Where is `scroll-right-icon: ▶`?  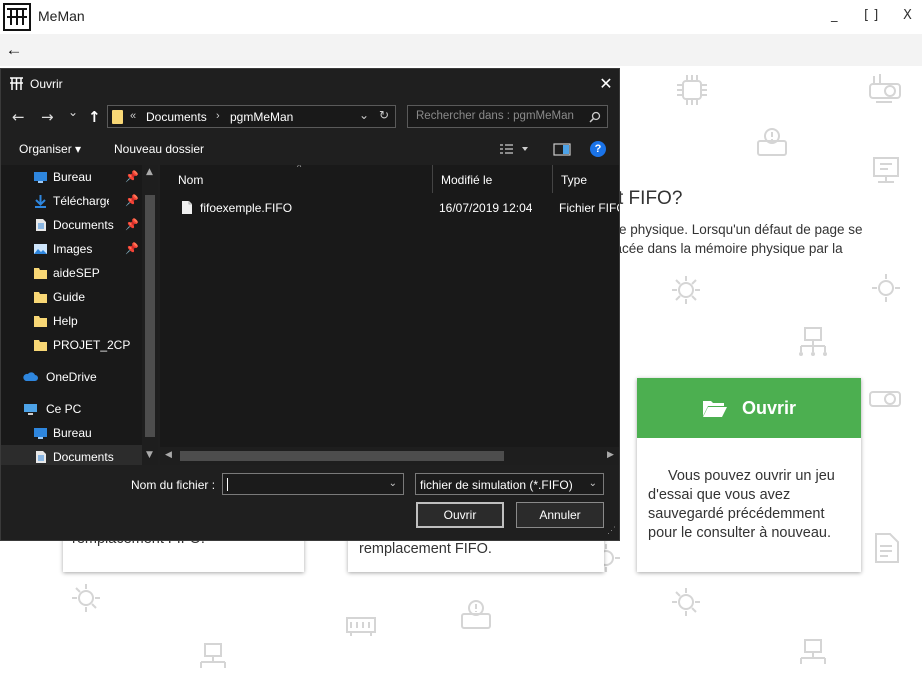 scroll-right-icon: ▶ is located at coordinates (610, 455).